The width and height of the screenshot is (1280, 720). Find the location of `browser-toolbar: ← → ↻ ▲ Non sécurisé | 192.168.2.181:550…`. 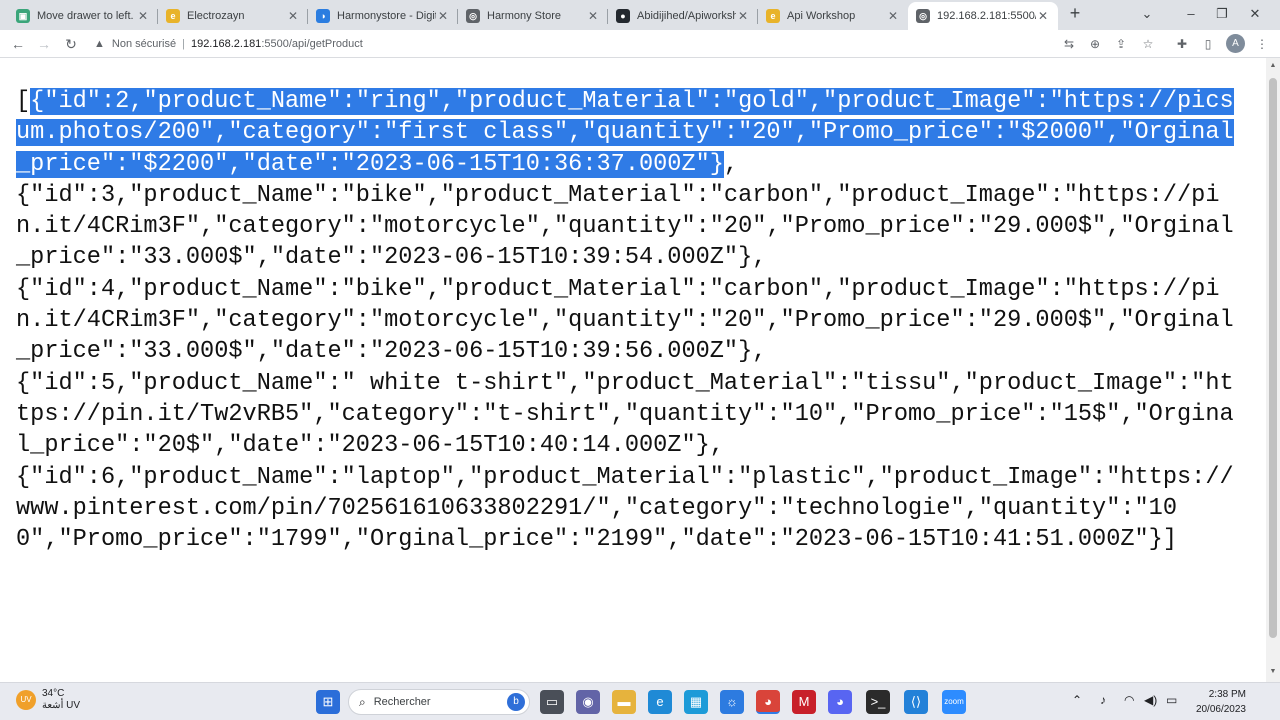

browser-toolbar: ← → ↻ ▲ Non sécurisé | 192.168.2.181:550… is located at coordinates (640, 44).